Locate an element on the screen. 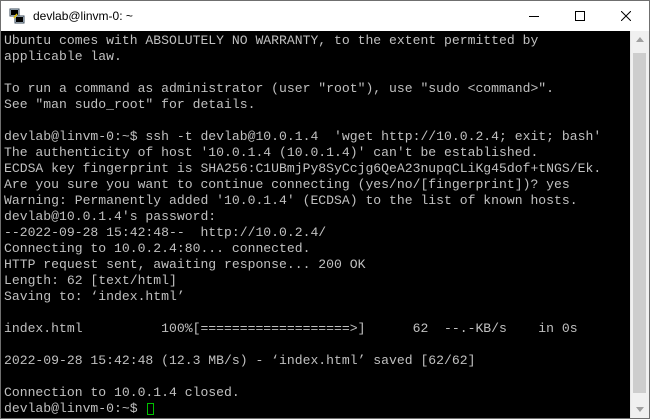  terminal-line: Connection to 10.0.1.4 closed. is located at coordinates (122, 392).